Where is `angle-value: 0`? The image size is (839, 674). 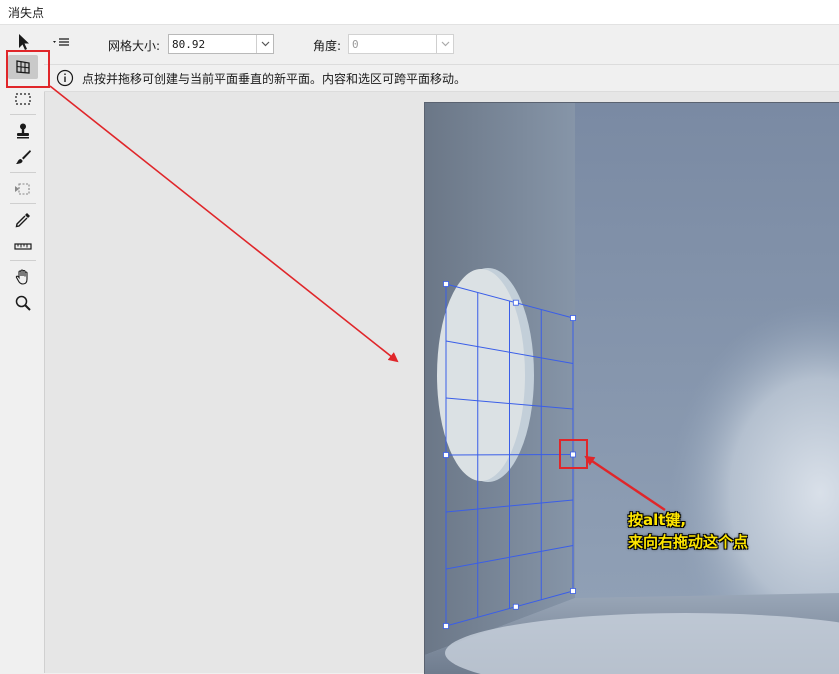 angle-value: 0 is located at coordinates (355, 44).